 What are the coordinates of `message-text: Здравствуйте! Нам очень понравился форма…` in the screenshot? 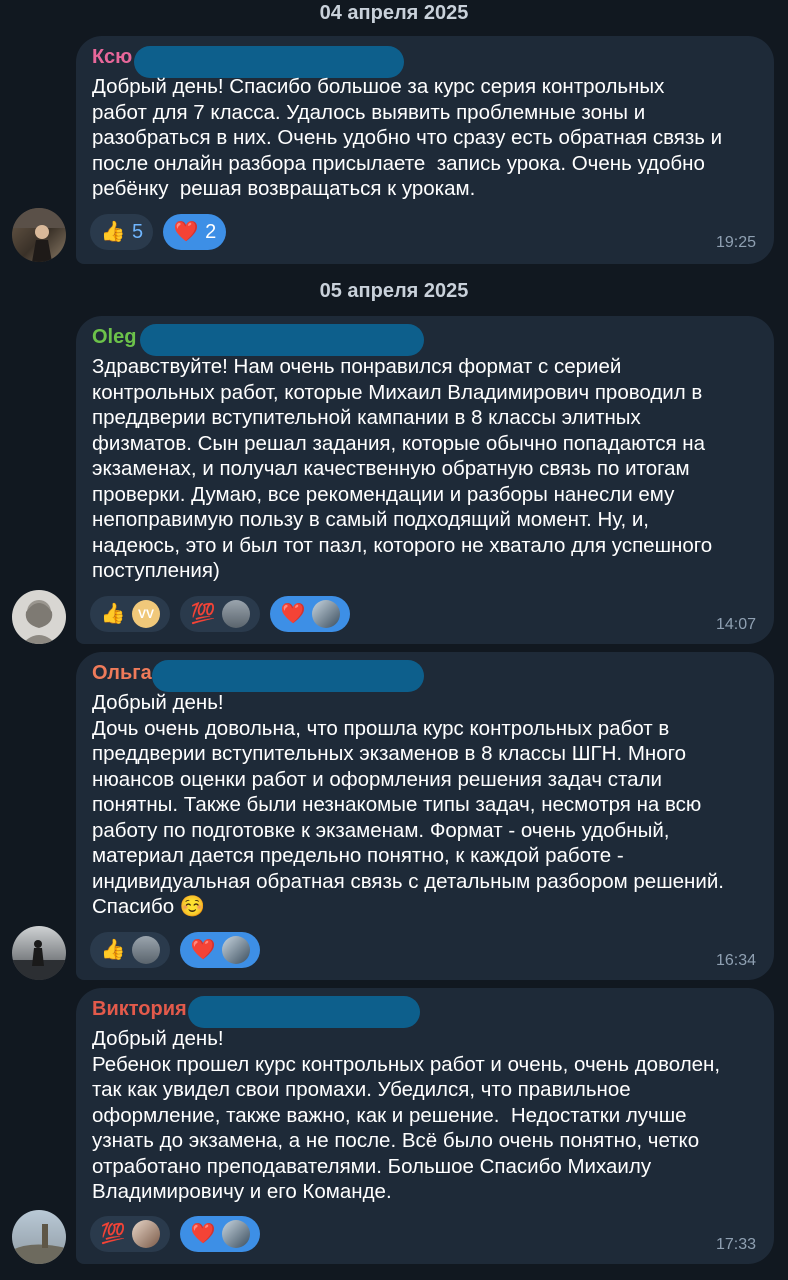 It's located at (402, 468).